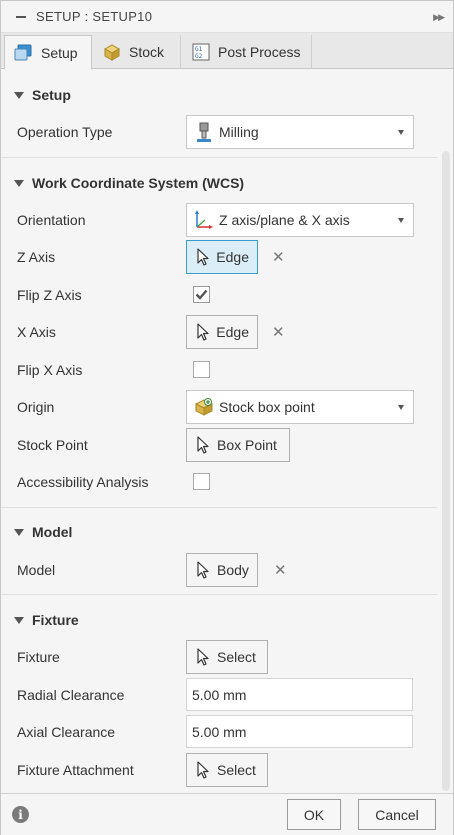 This screenshot has height=835, width=454. Describe the element at coordinates (199, 56) in the screenshot. I see `svg-text: G2` at that location.